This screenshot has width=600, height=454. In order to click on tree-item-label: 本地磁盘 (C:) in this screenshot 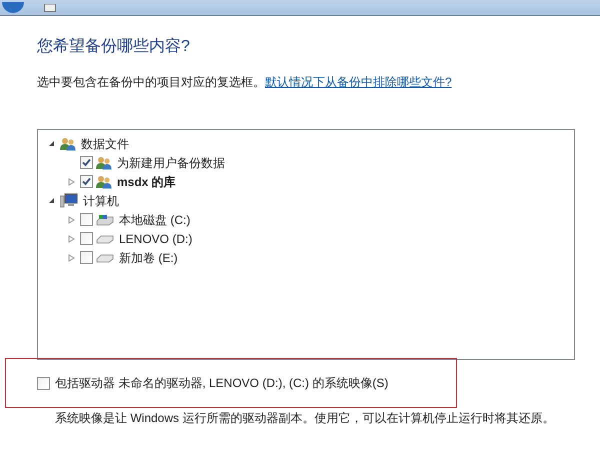, I will do `click(154, 219)`.